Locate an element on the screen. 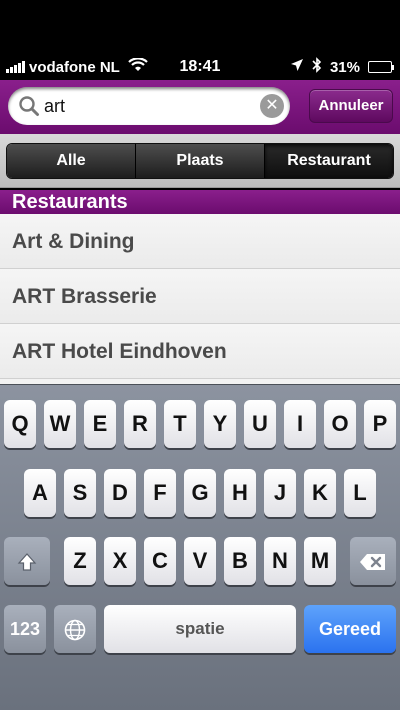 The width and height of the screenshot is (400, 710). shift-key is located at coordinates (27, 561).